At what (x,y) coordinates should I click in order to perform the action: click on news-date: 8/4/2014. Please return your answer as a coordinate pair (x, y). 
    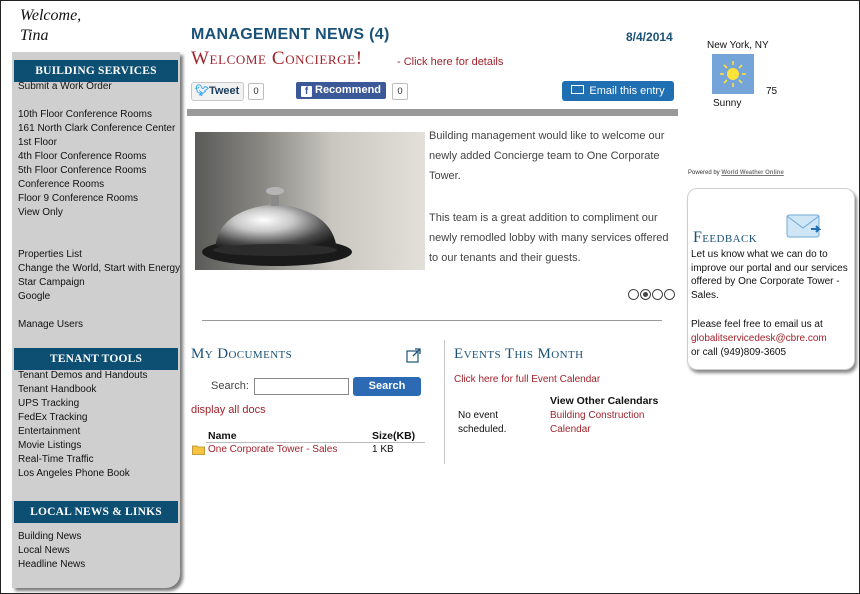
    Looking at the image, I should click on (649, 37).